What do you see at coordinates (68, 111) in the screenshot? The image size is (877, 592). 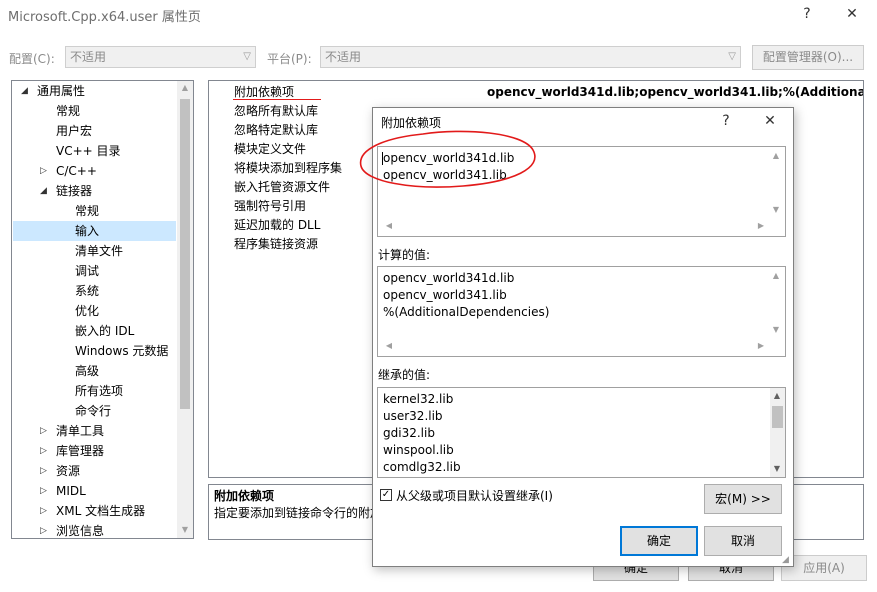 I see `tree-item-general: 常规` at bounding box center [68, 111].